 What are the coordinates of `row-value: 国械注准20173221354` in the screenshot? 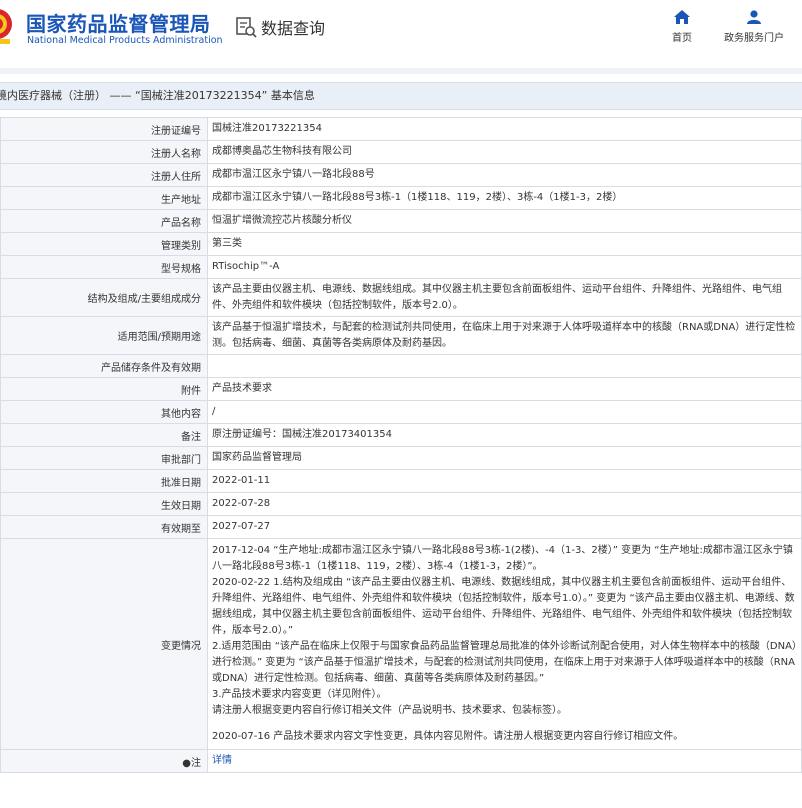 It's located at (504, 129).